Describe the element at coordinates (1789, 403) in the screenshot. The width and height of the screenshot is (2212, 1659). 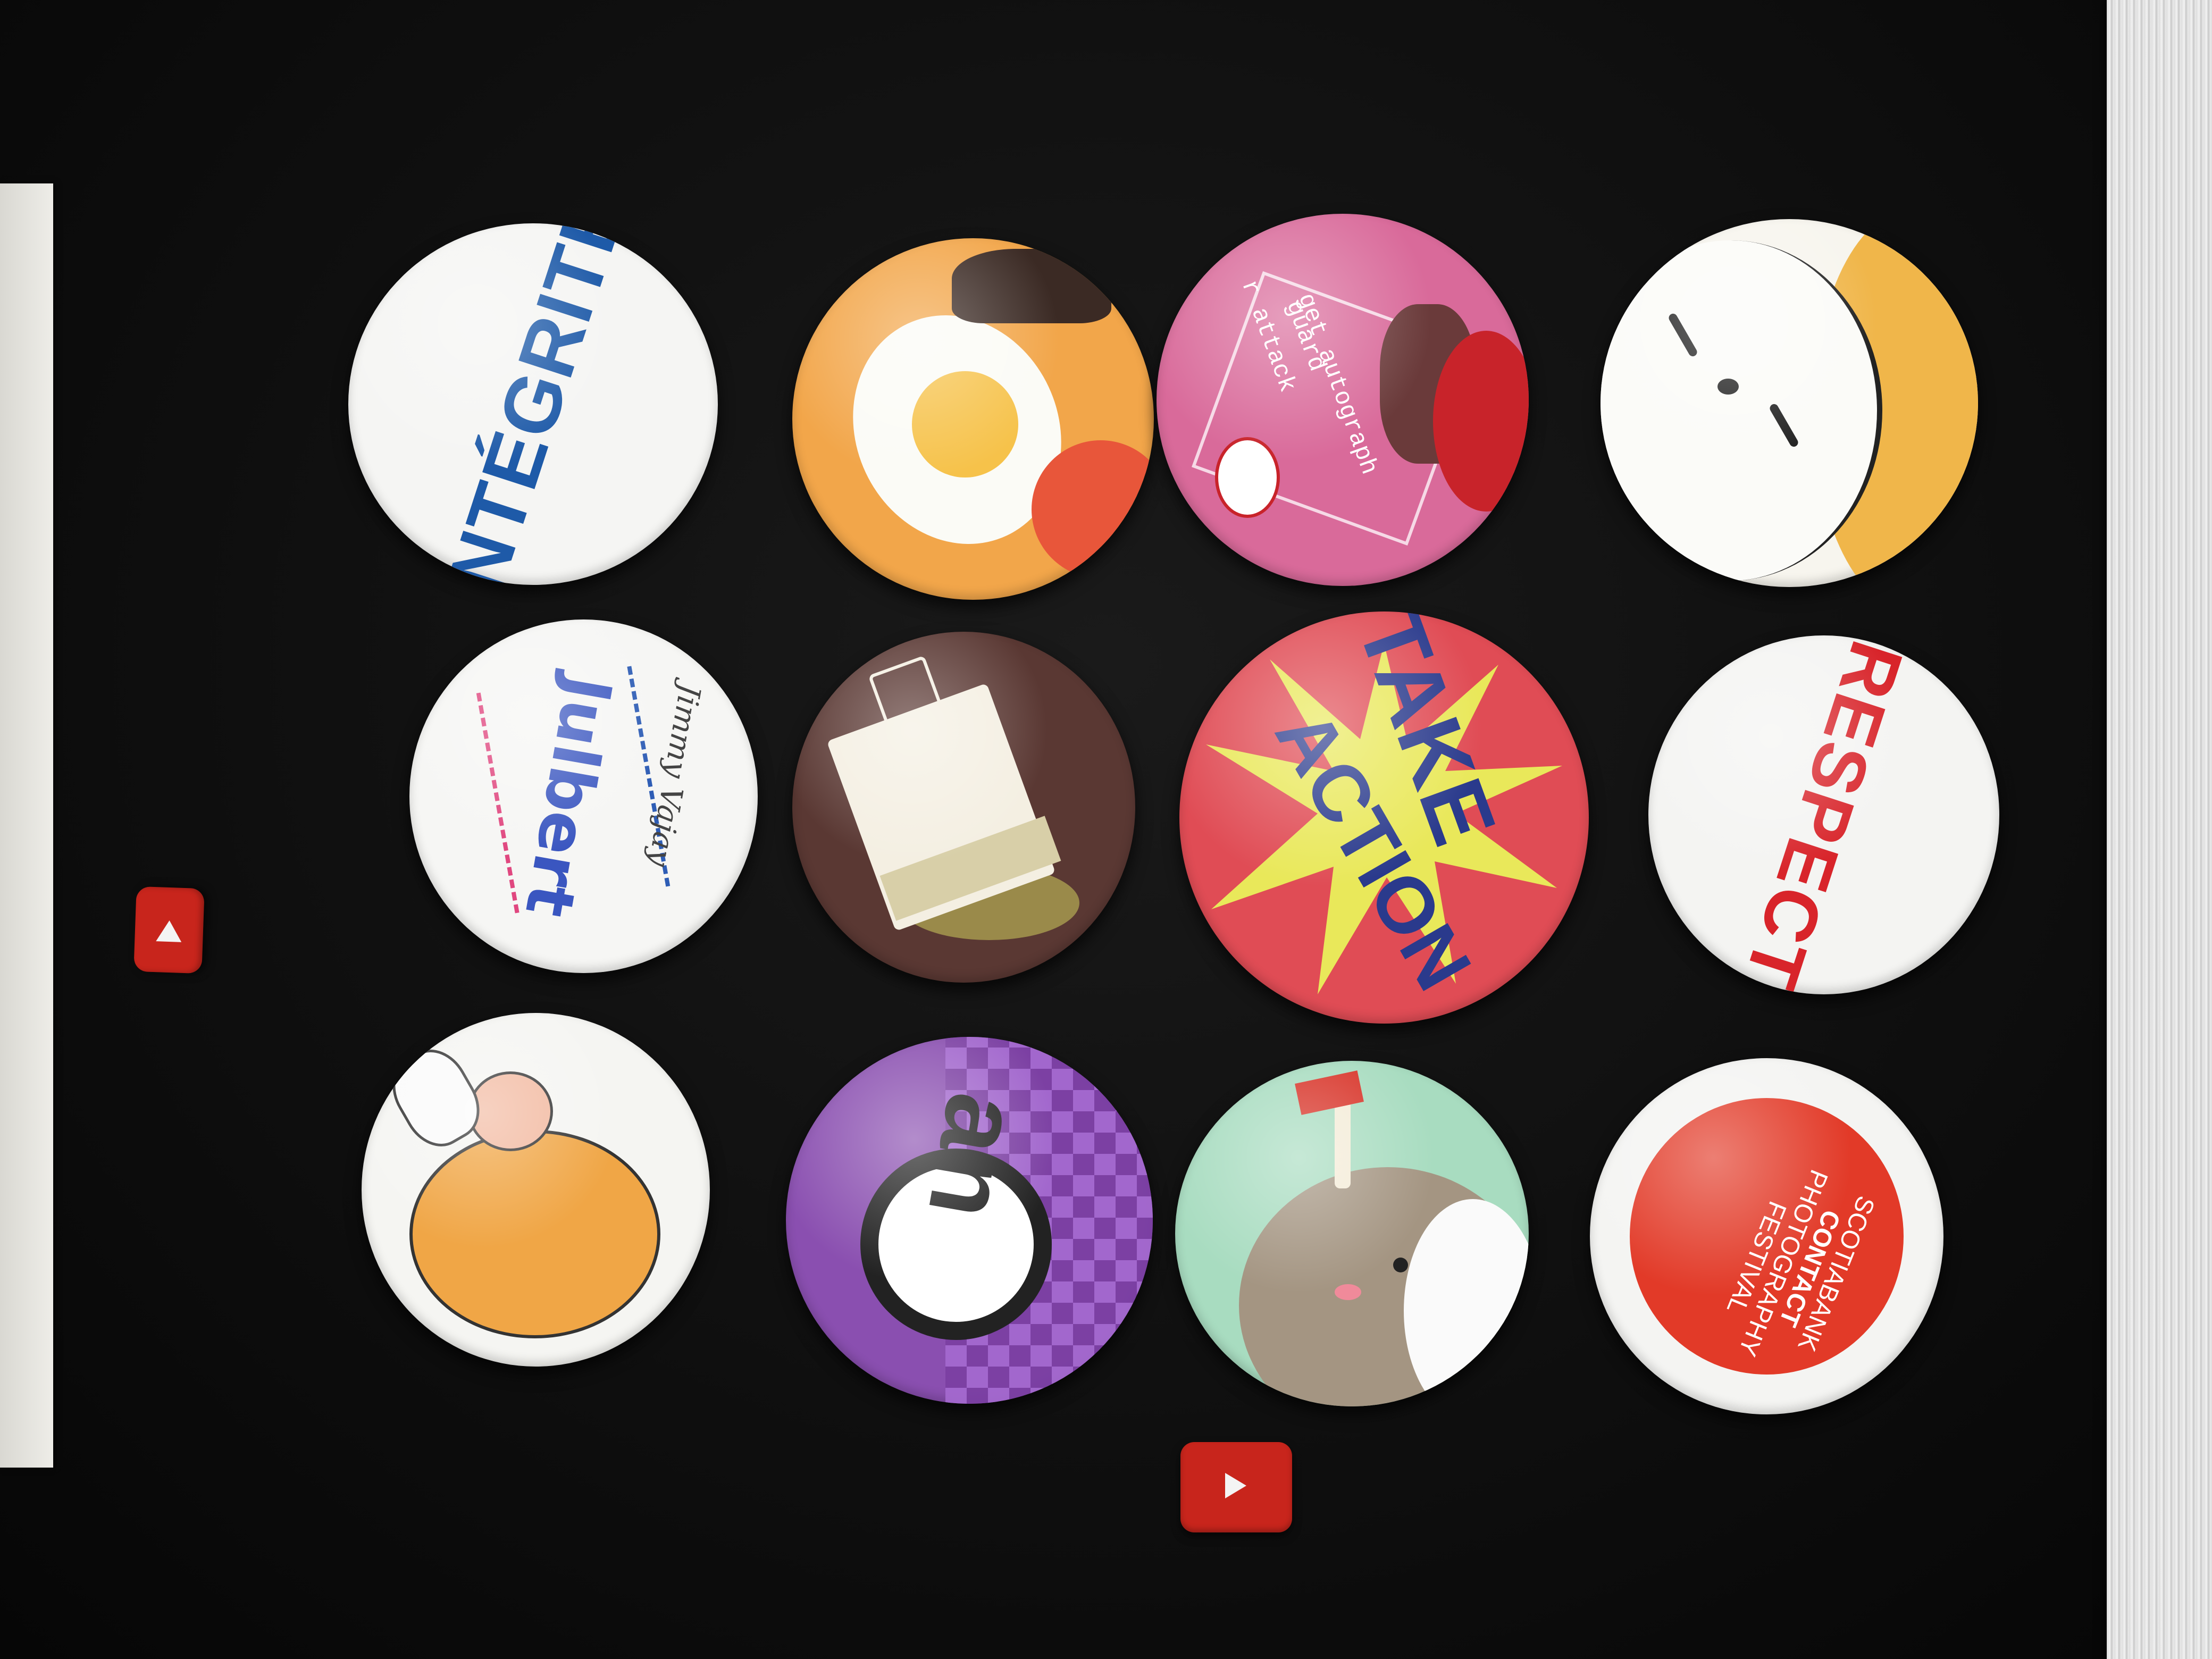
I see `badge-cat` at that location.